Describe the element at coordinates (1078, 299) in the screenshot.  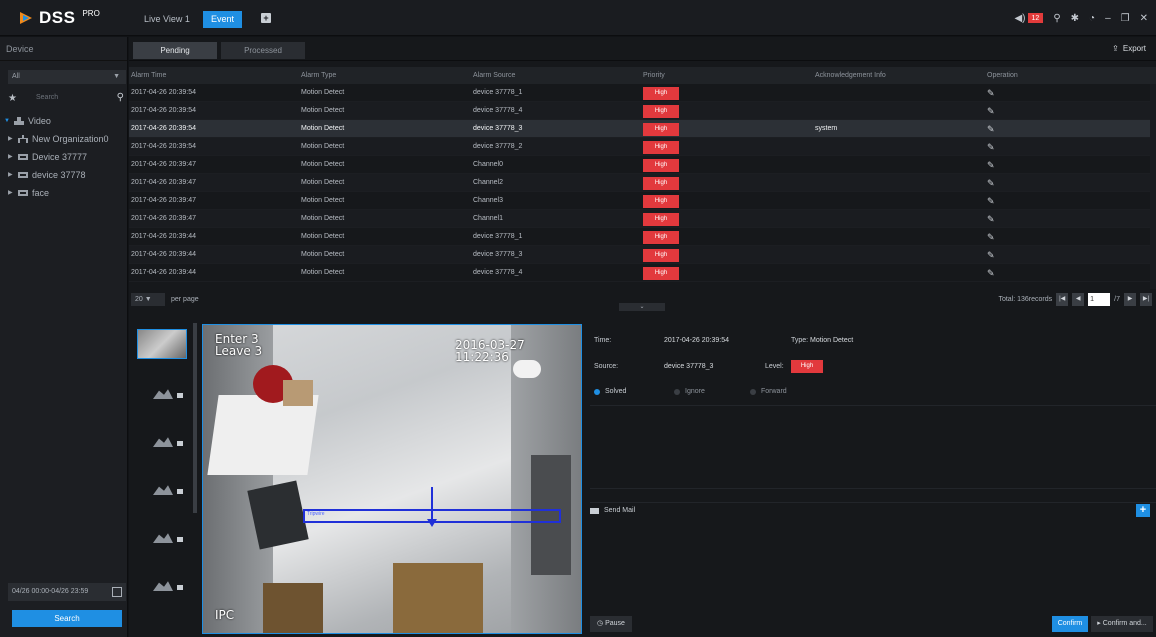
I see `prev-page-button: ◀` at that location.